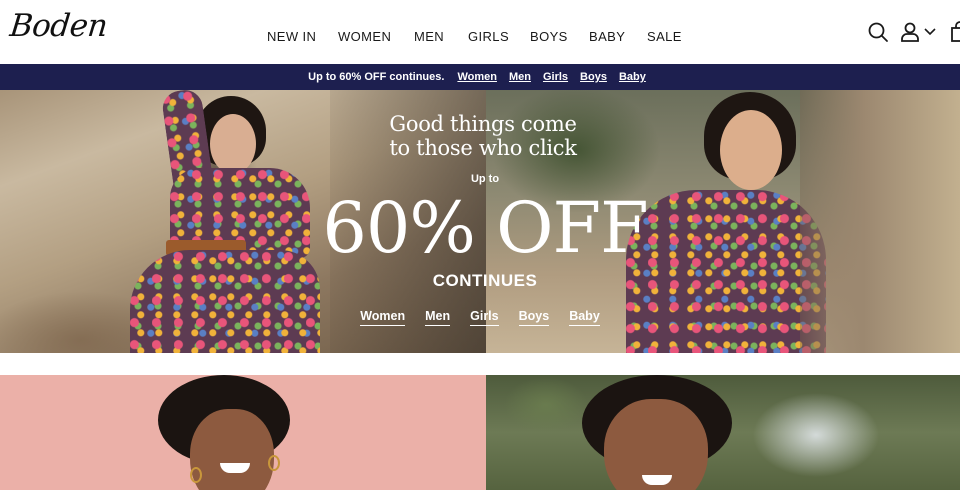  I want to click on nav-boys: BOYS, so click(549, 36).